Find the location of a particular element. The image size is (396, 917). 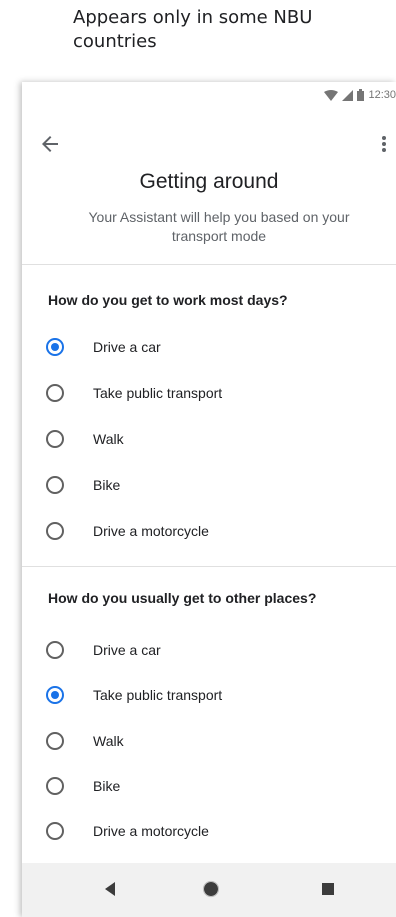

question-other-places: How do you usually get to other places? is located at coordinates (182, 598).